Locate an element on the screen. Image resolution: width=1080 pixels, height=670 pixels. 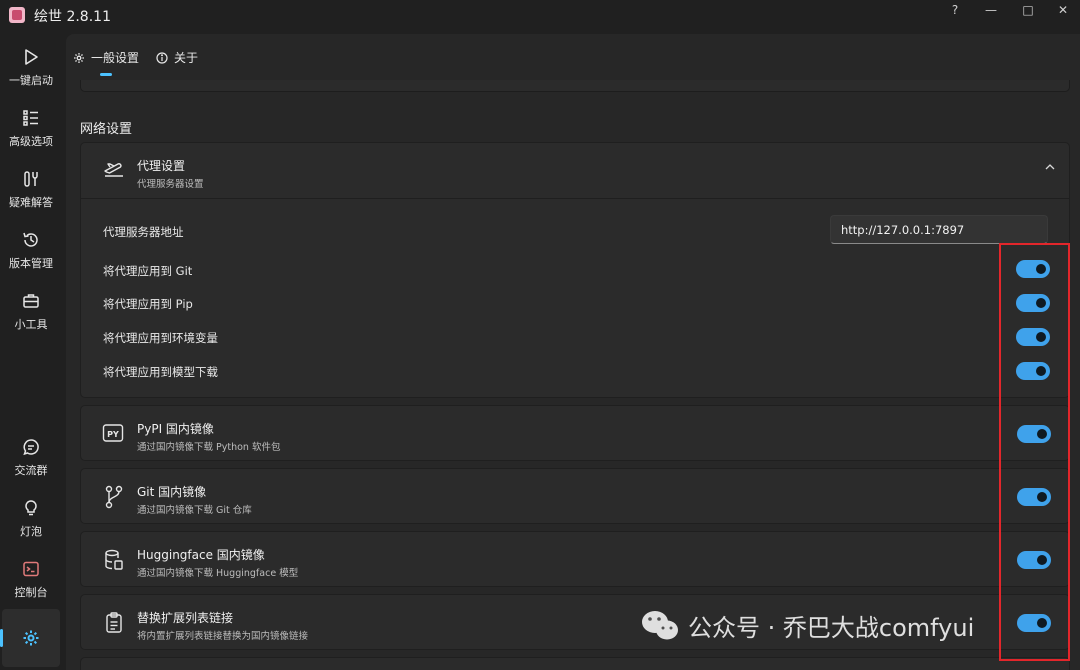
highlight-box is located at coordinates (1034, 452).